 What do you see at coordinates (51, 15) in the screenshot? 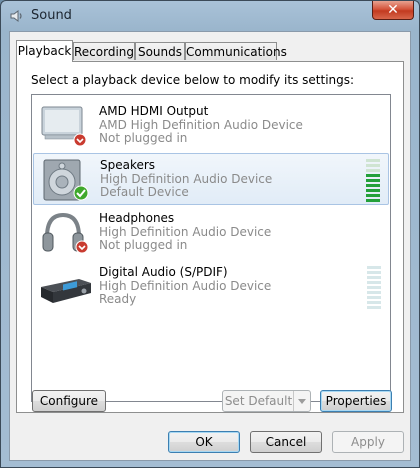
I see `window-title: Sound` at bounding box center [51, 15].